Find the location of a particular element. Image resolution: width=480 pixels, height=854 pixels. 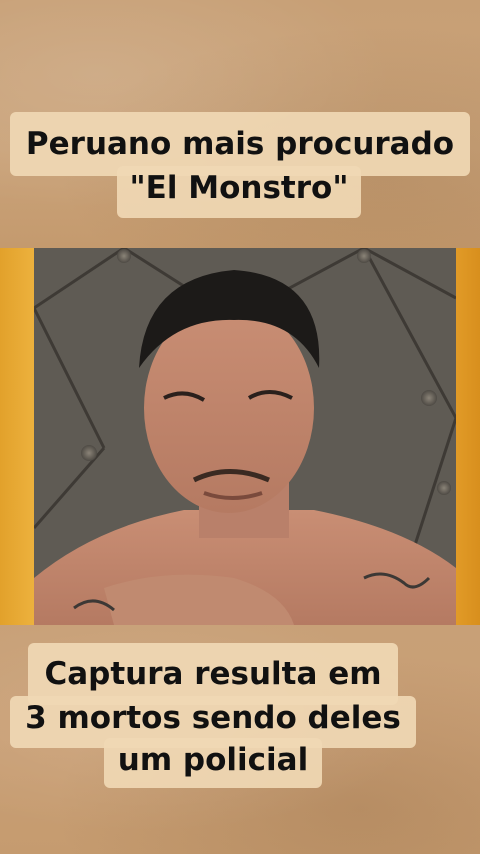

headline-line-2: "El Monstro" is located at coordinates (239, 192).